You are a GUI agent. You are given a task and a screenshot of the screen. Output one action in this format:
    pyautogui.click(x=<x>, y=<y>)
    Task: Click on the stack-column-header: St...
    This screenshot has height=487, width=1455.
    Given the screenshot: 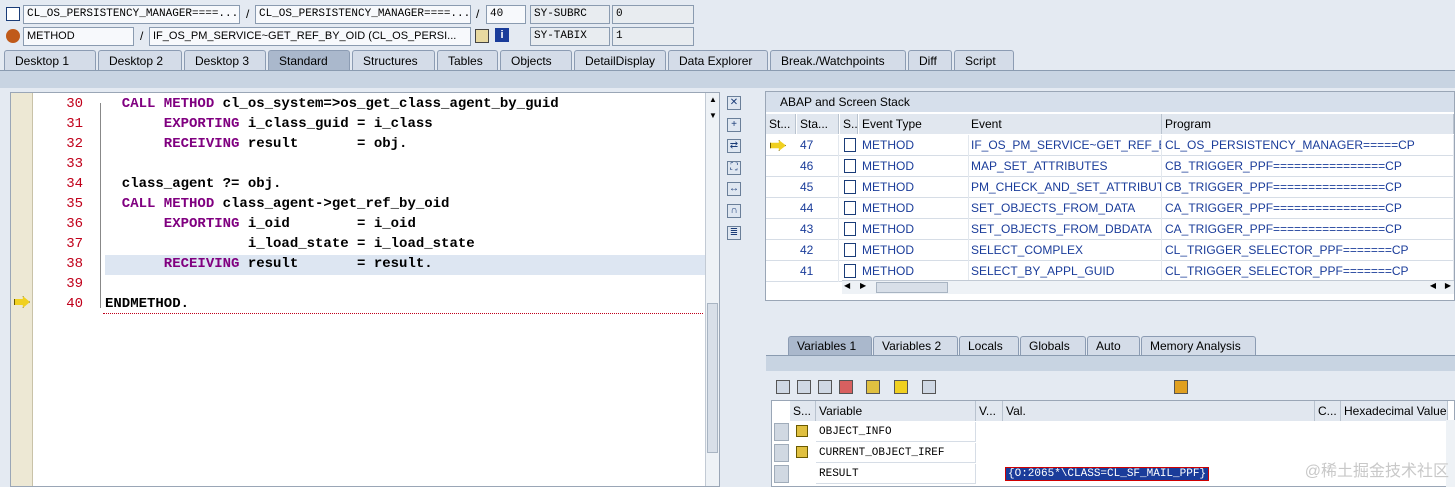 What is the action you would take?
    pyautogui.click(x=781, y=124)
    